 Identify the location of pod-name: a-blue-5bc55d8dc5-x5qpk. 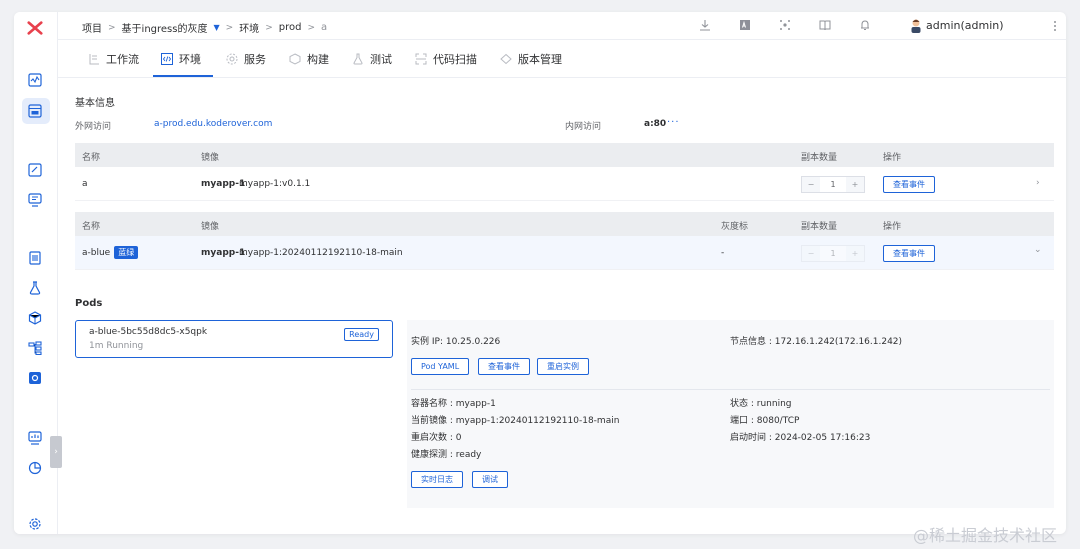
(148, 332).